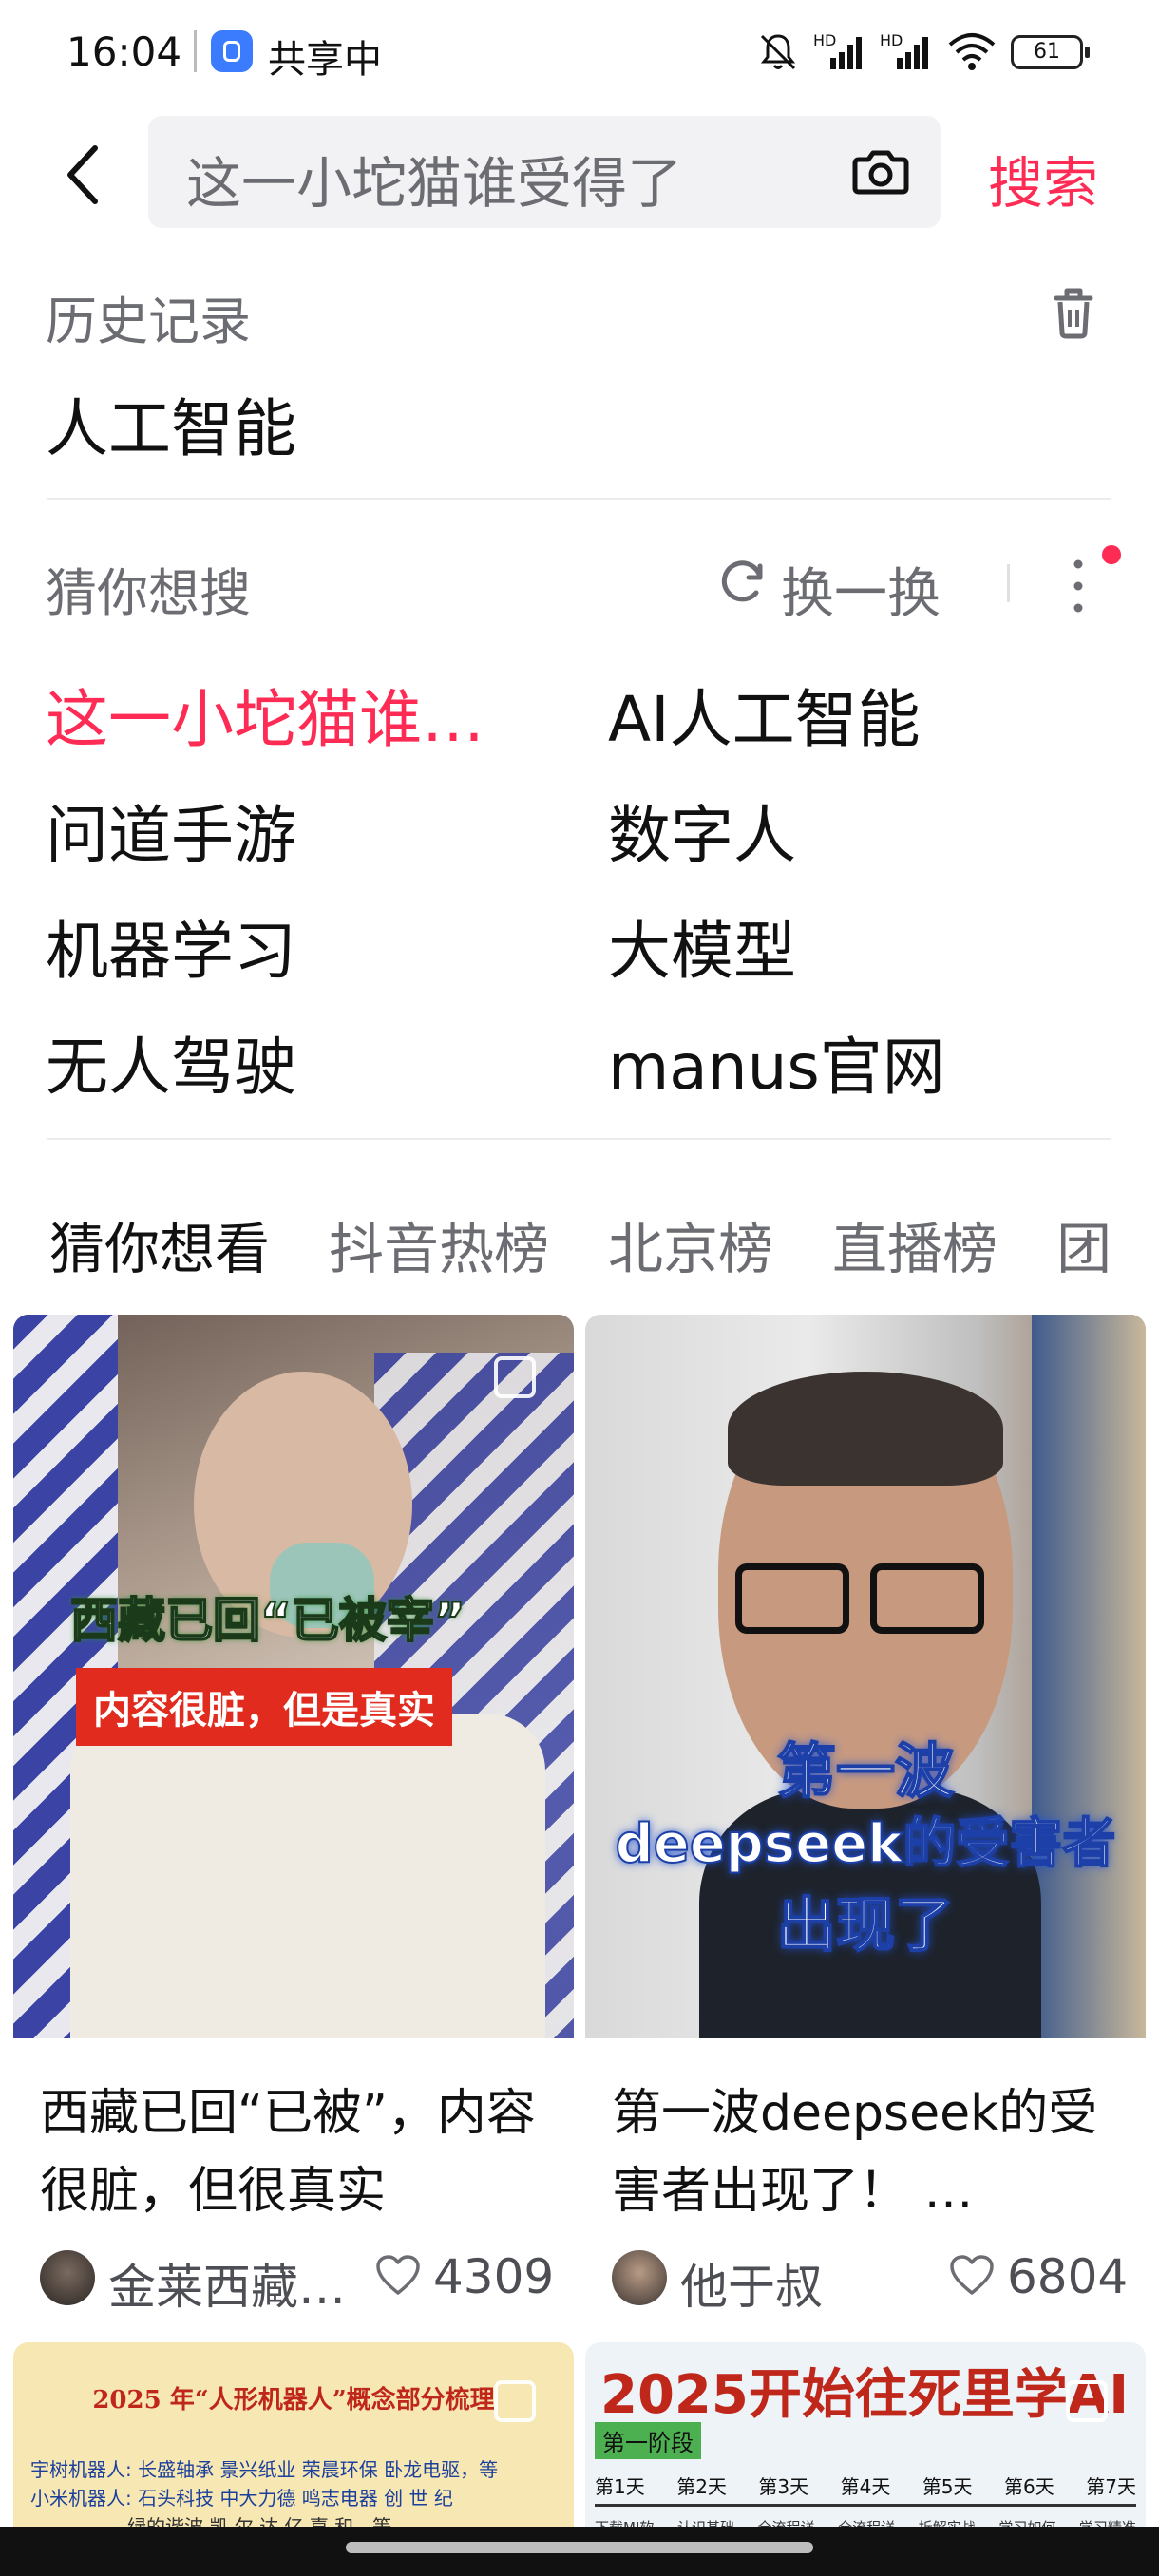 Image resolution: width=1159 pixels, height=2576 pixels. What do you see at coordinates (148, 593) in the screenshot?
I see `guess-search-title: 猜你想搜` at bounding box center [148, 593].